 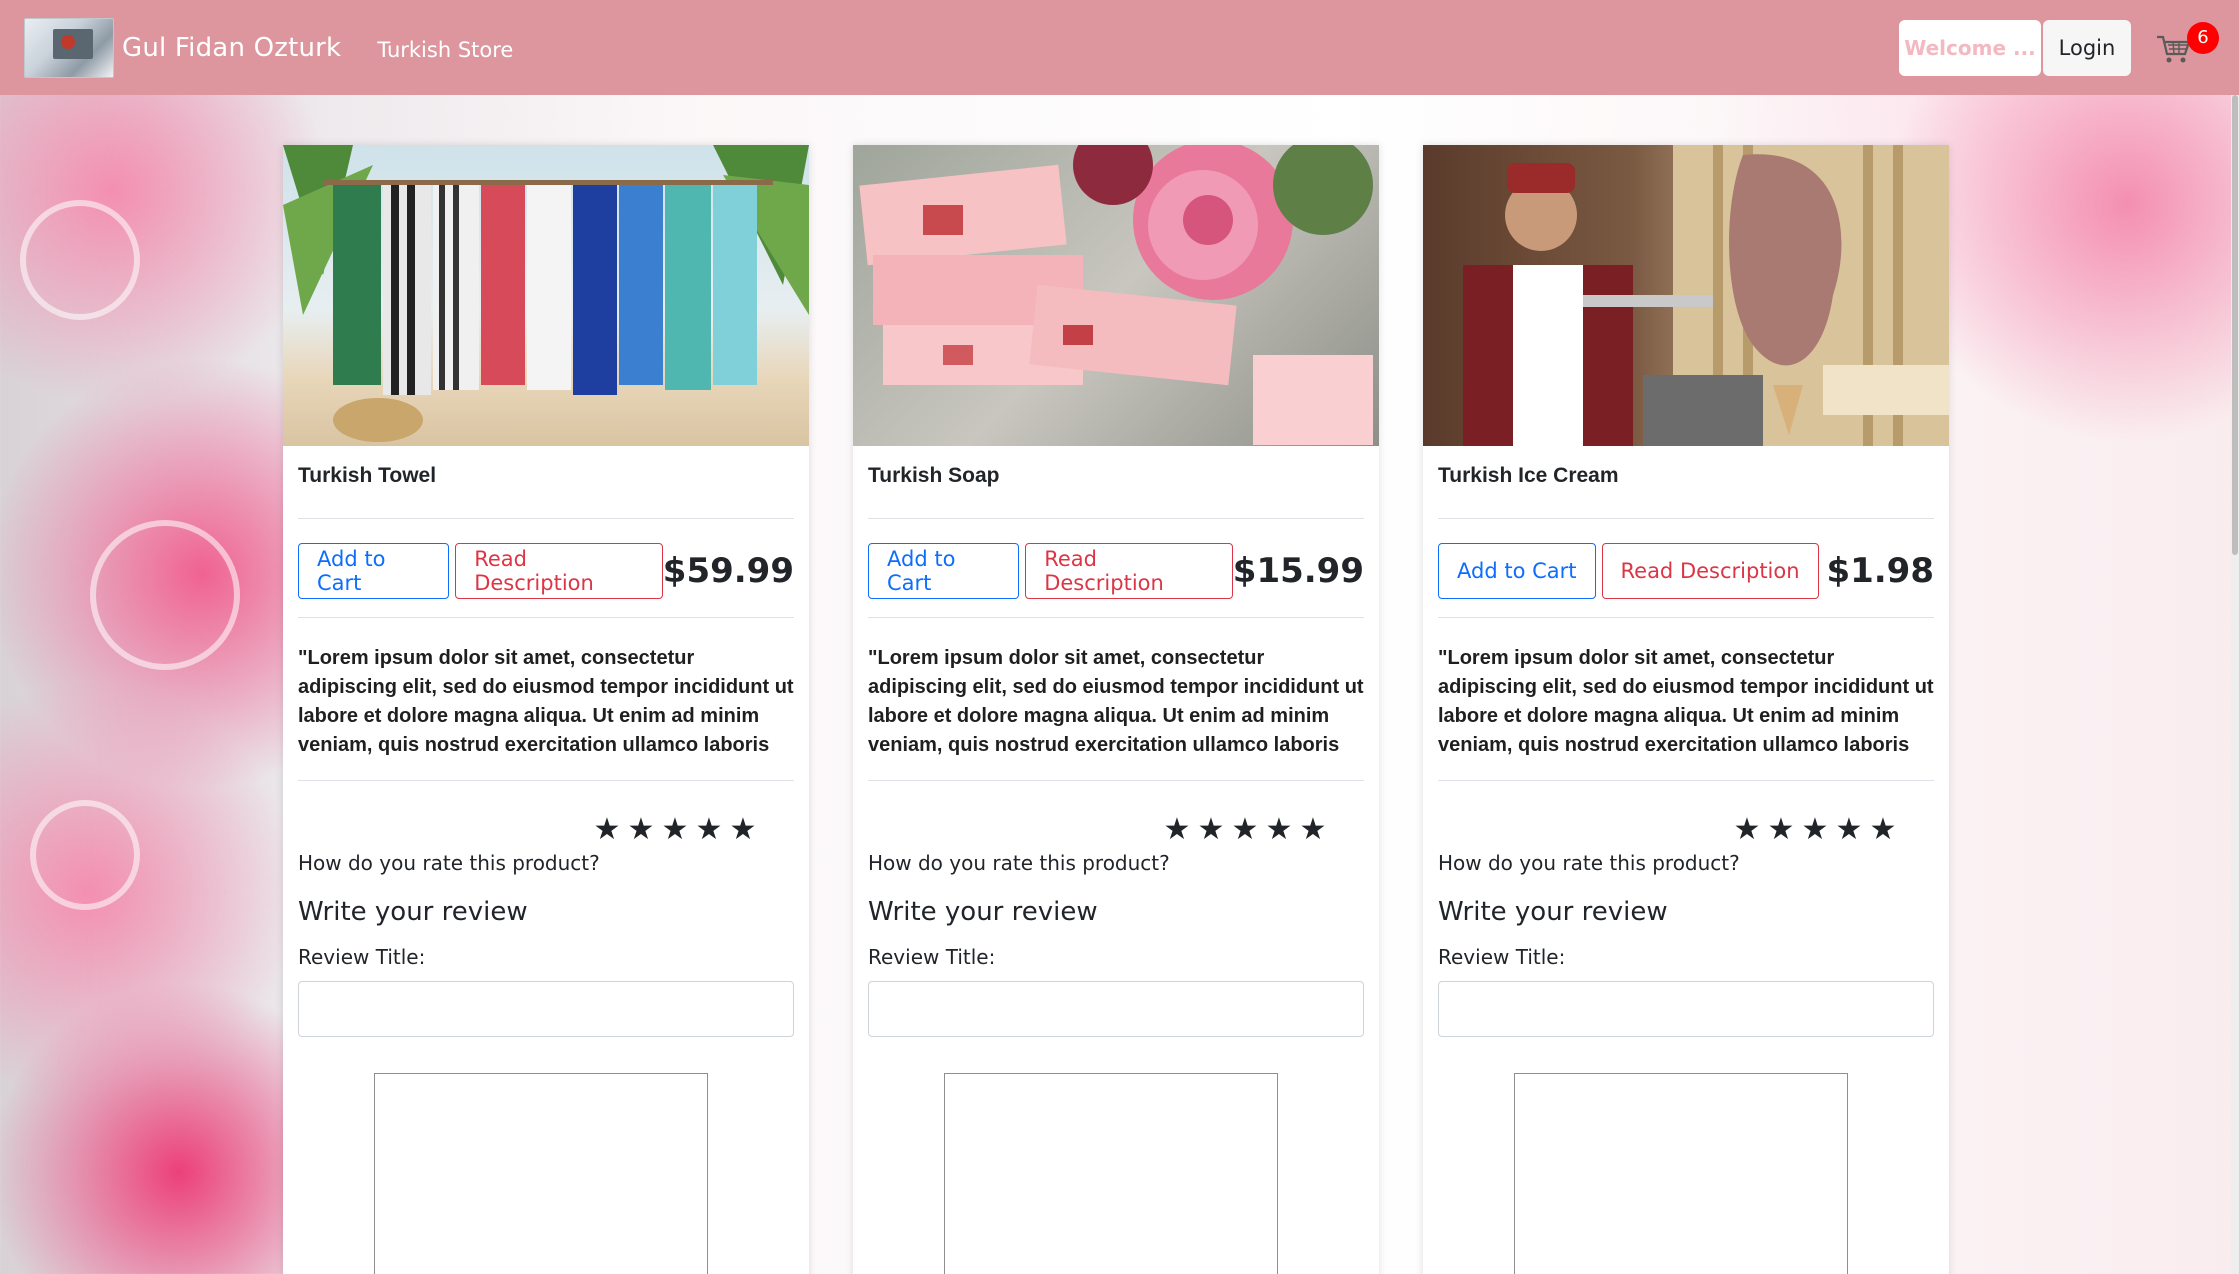 What do you see at coordinates (1298, 571) in the screenshot?
I see `product-price: $15.99` at bounding box center [1298, 571].